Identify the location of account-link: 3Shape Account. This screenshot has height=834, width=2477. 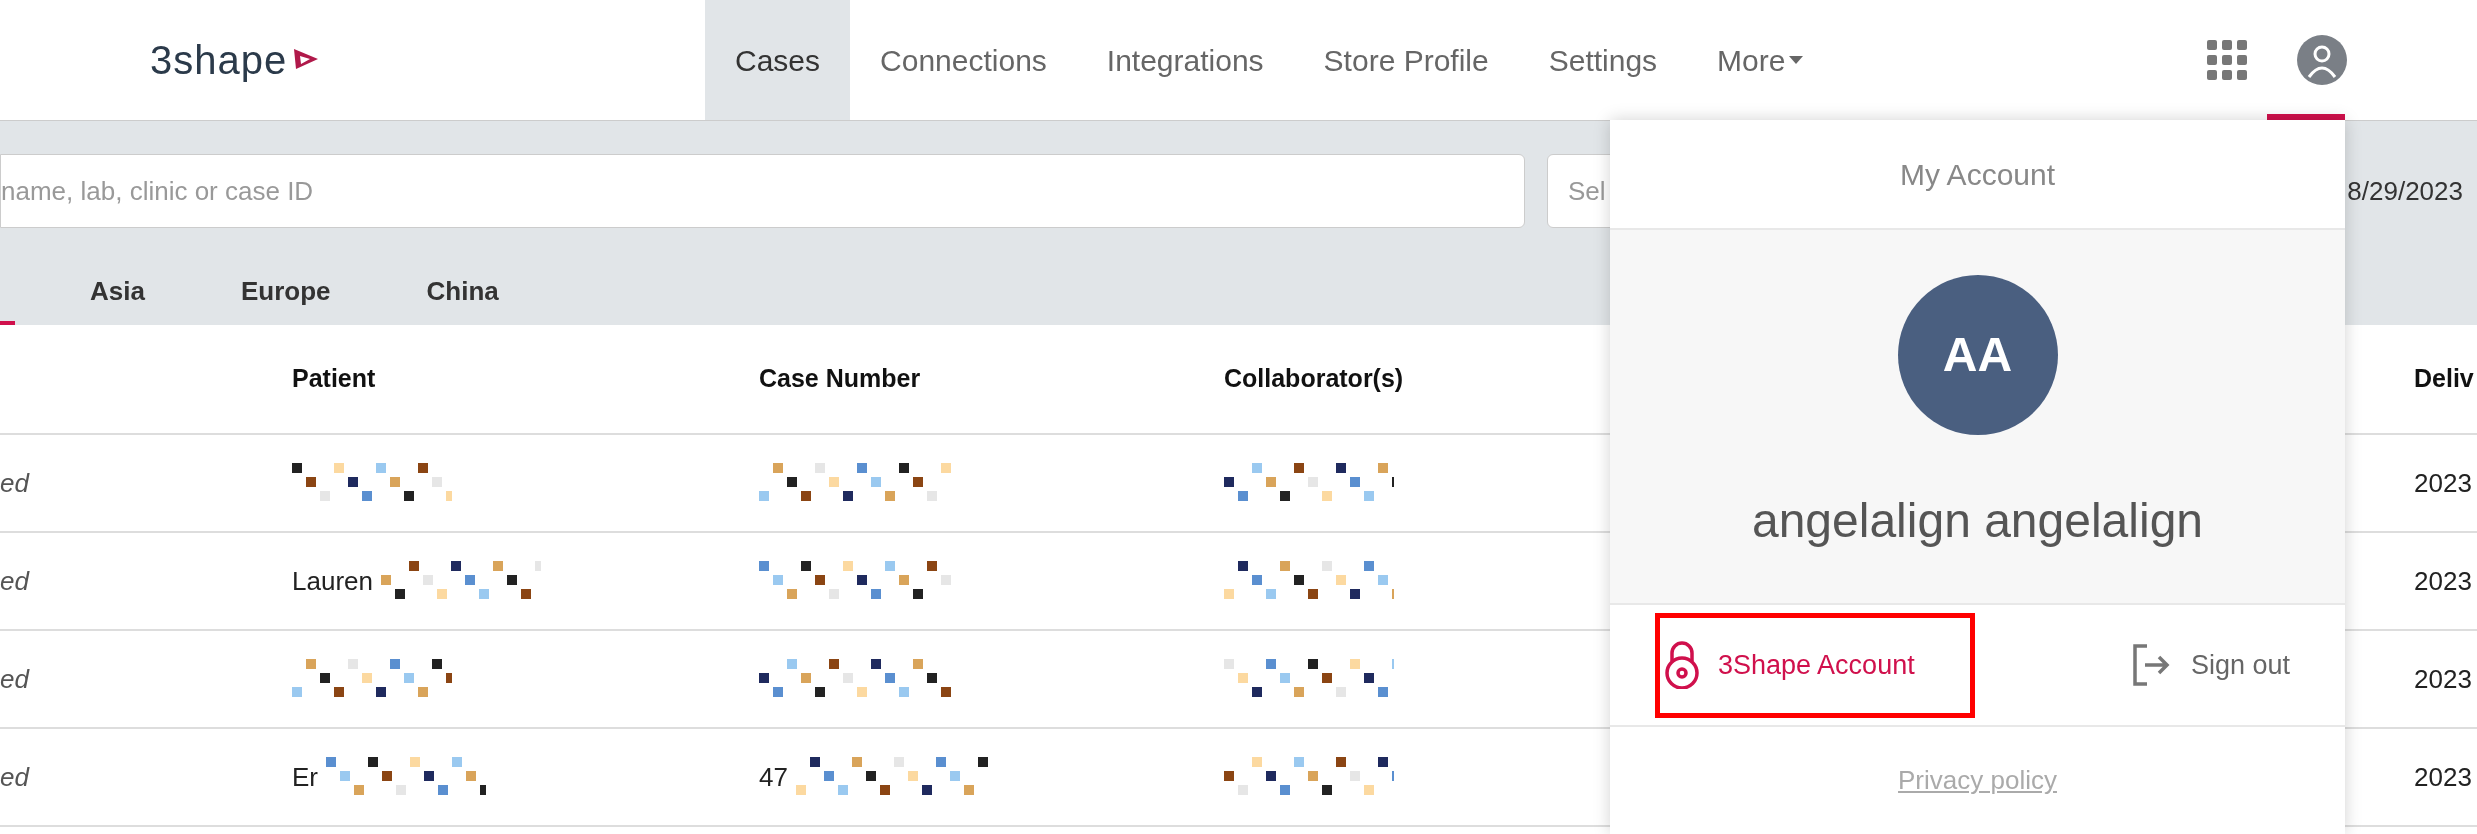
(1815, 665).